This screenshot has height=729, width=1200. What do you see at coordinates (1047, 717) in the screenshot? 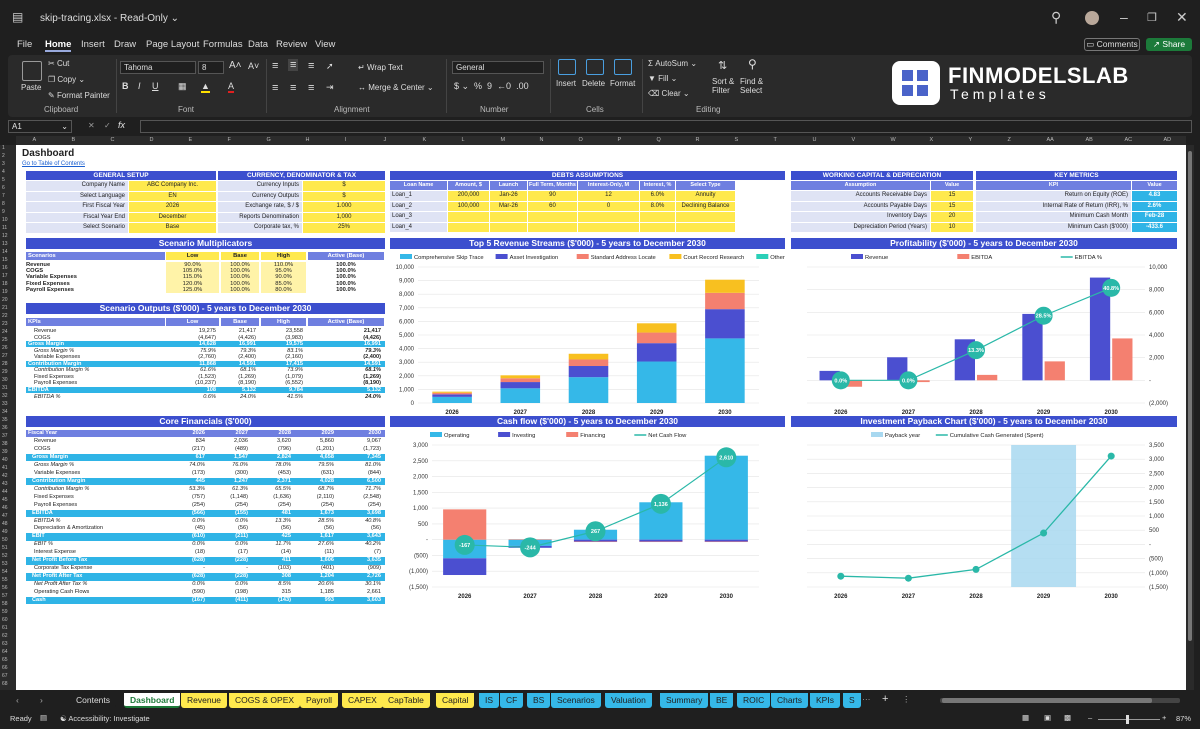
I see `page-layout-icon: ▣` at bounding box center [1047, 717].